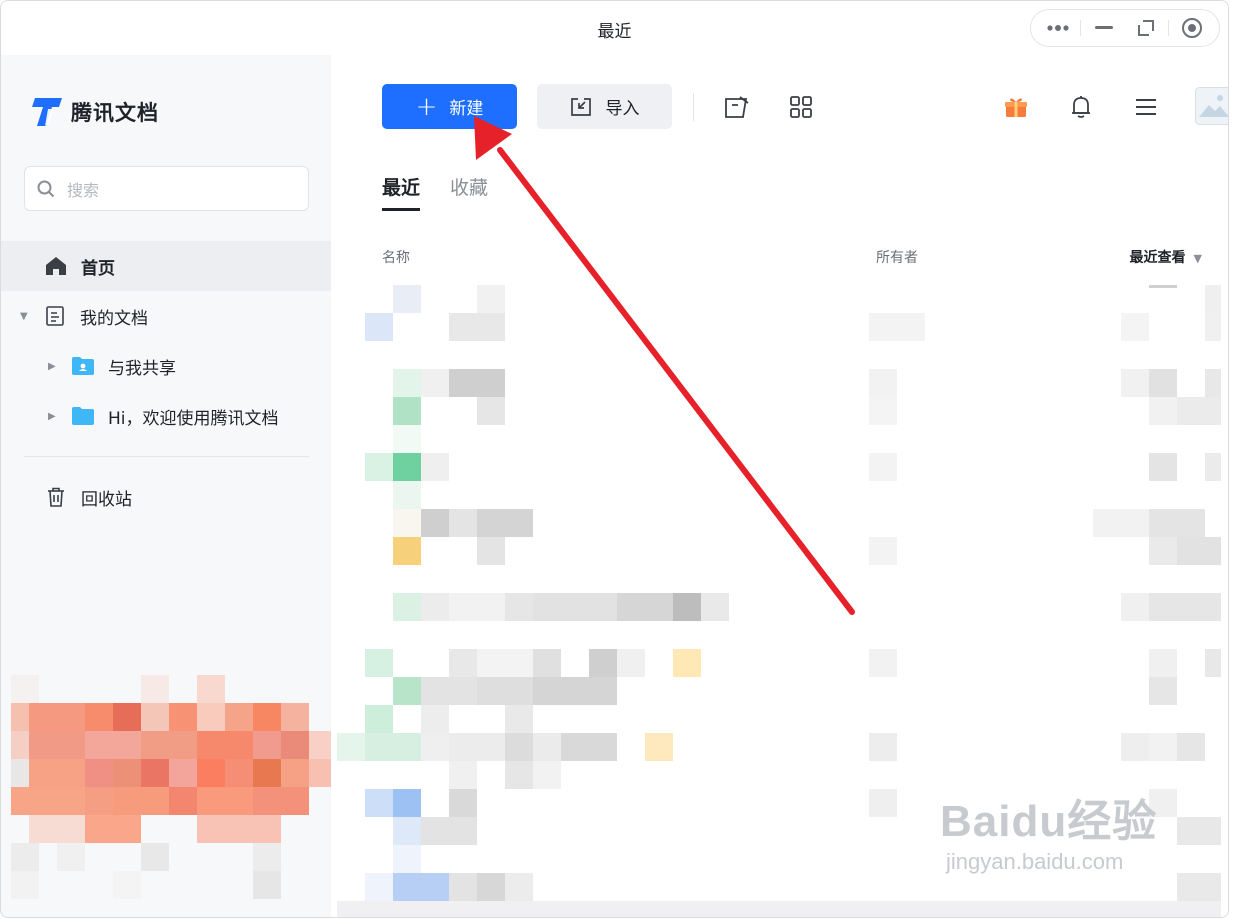 Image resolution: width=1233 pixels, height=920 pixels. I want to click on chevron-down-icon: ▼, so click(26, 316).